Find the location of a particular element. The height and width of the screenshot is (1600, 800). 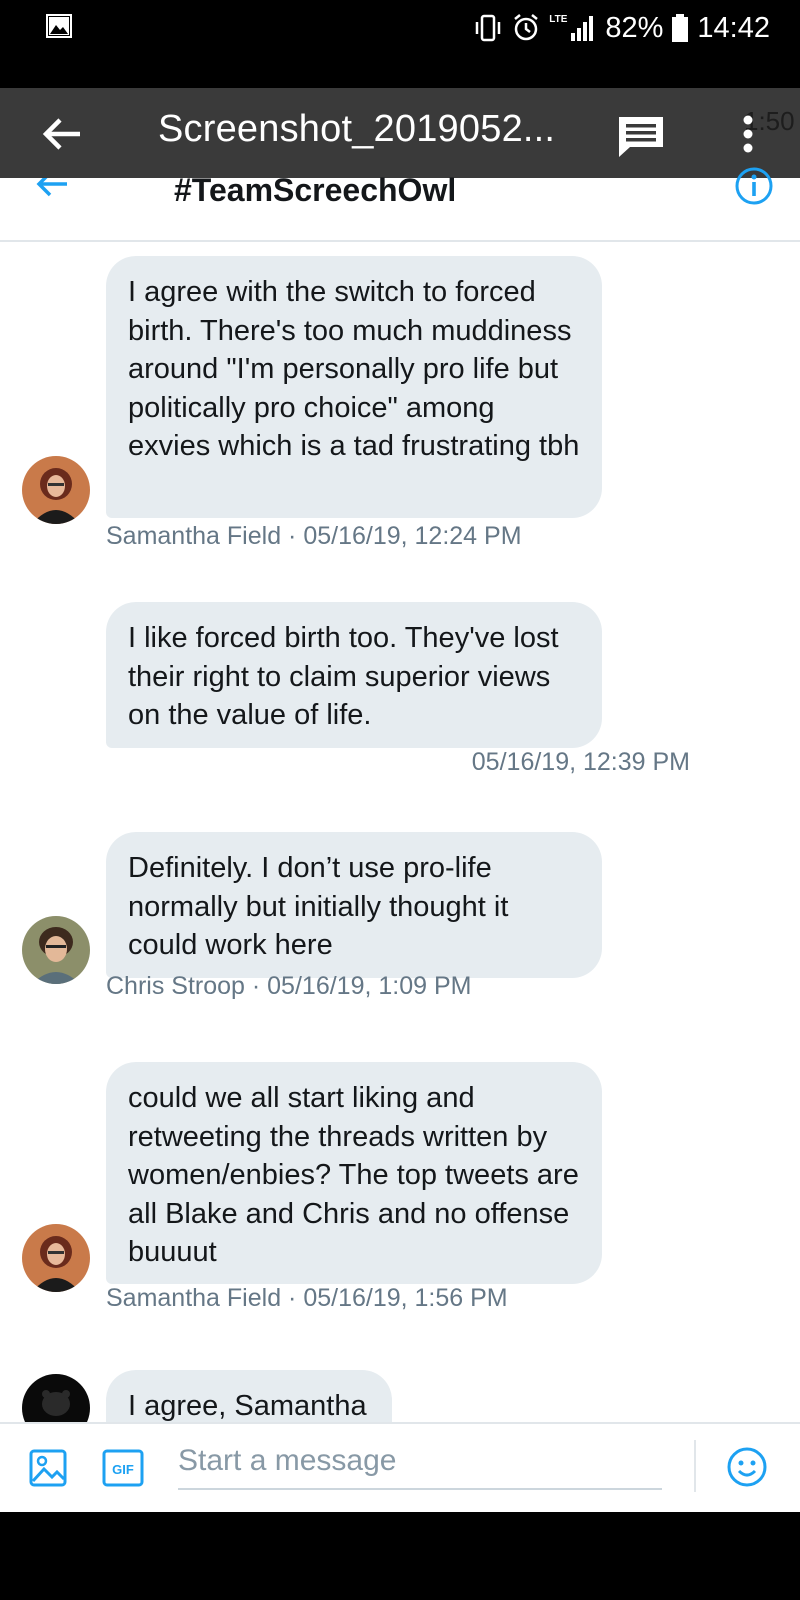

signal-icon is located at coordinates (582, 28).